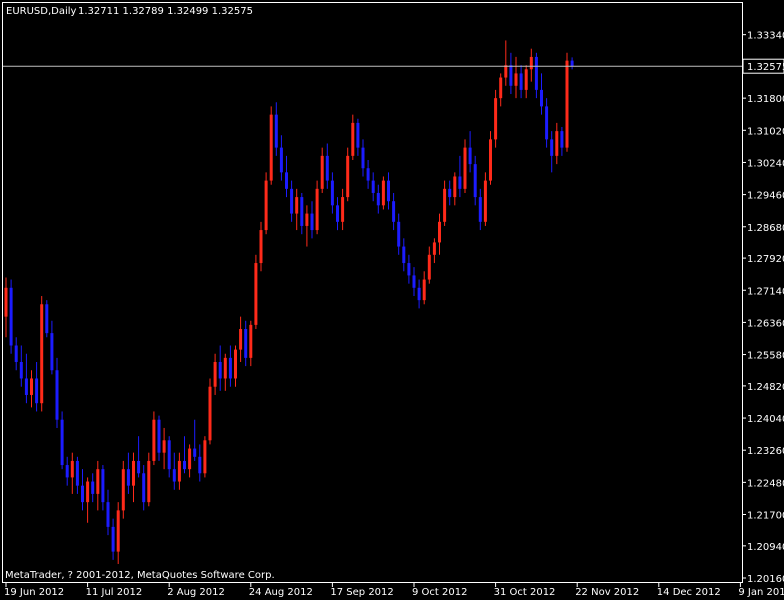 The height and width of the screenshot is (600, 784). Describe the element at coordinates (765, 483) in the screenshot. I see `y-tick-label: 1.22480` at that location.